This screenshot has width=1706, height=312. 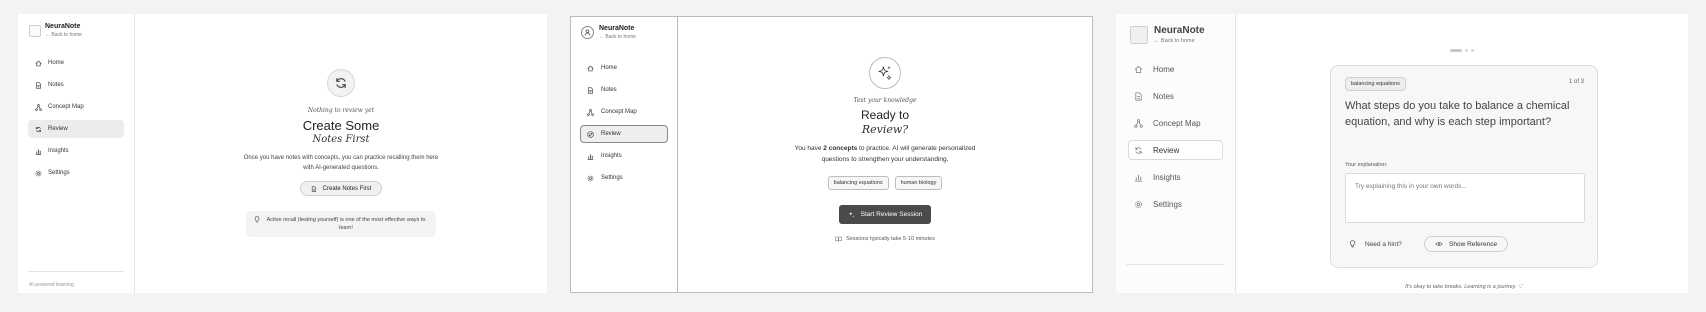 I want to click on home-icon, so click(x=38, y=63).